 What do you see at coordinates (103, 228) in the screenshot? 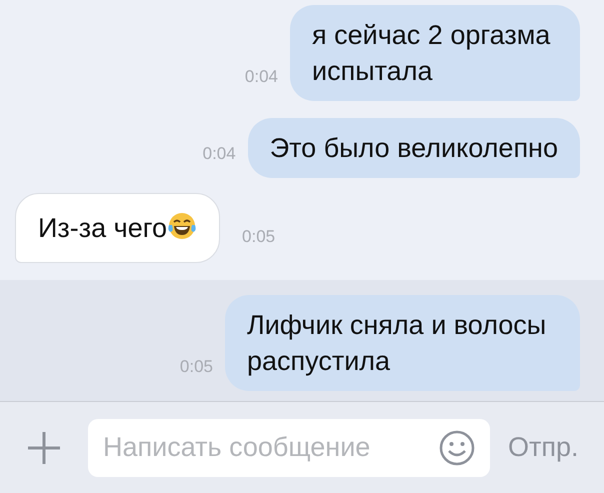
I see `message-text: Из-за чего` at bounding box center [103, 228].